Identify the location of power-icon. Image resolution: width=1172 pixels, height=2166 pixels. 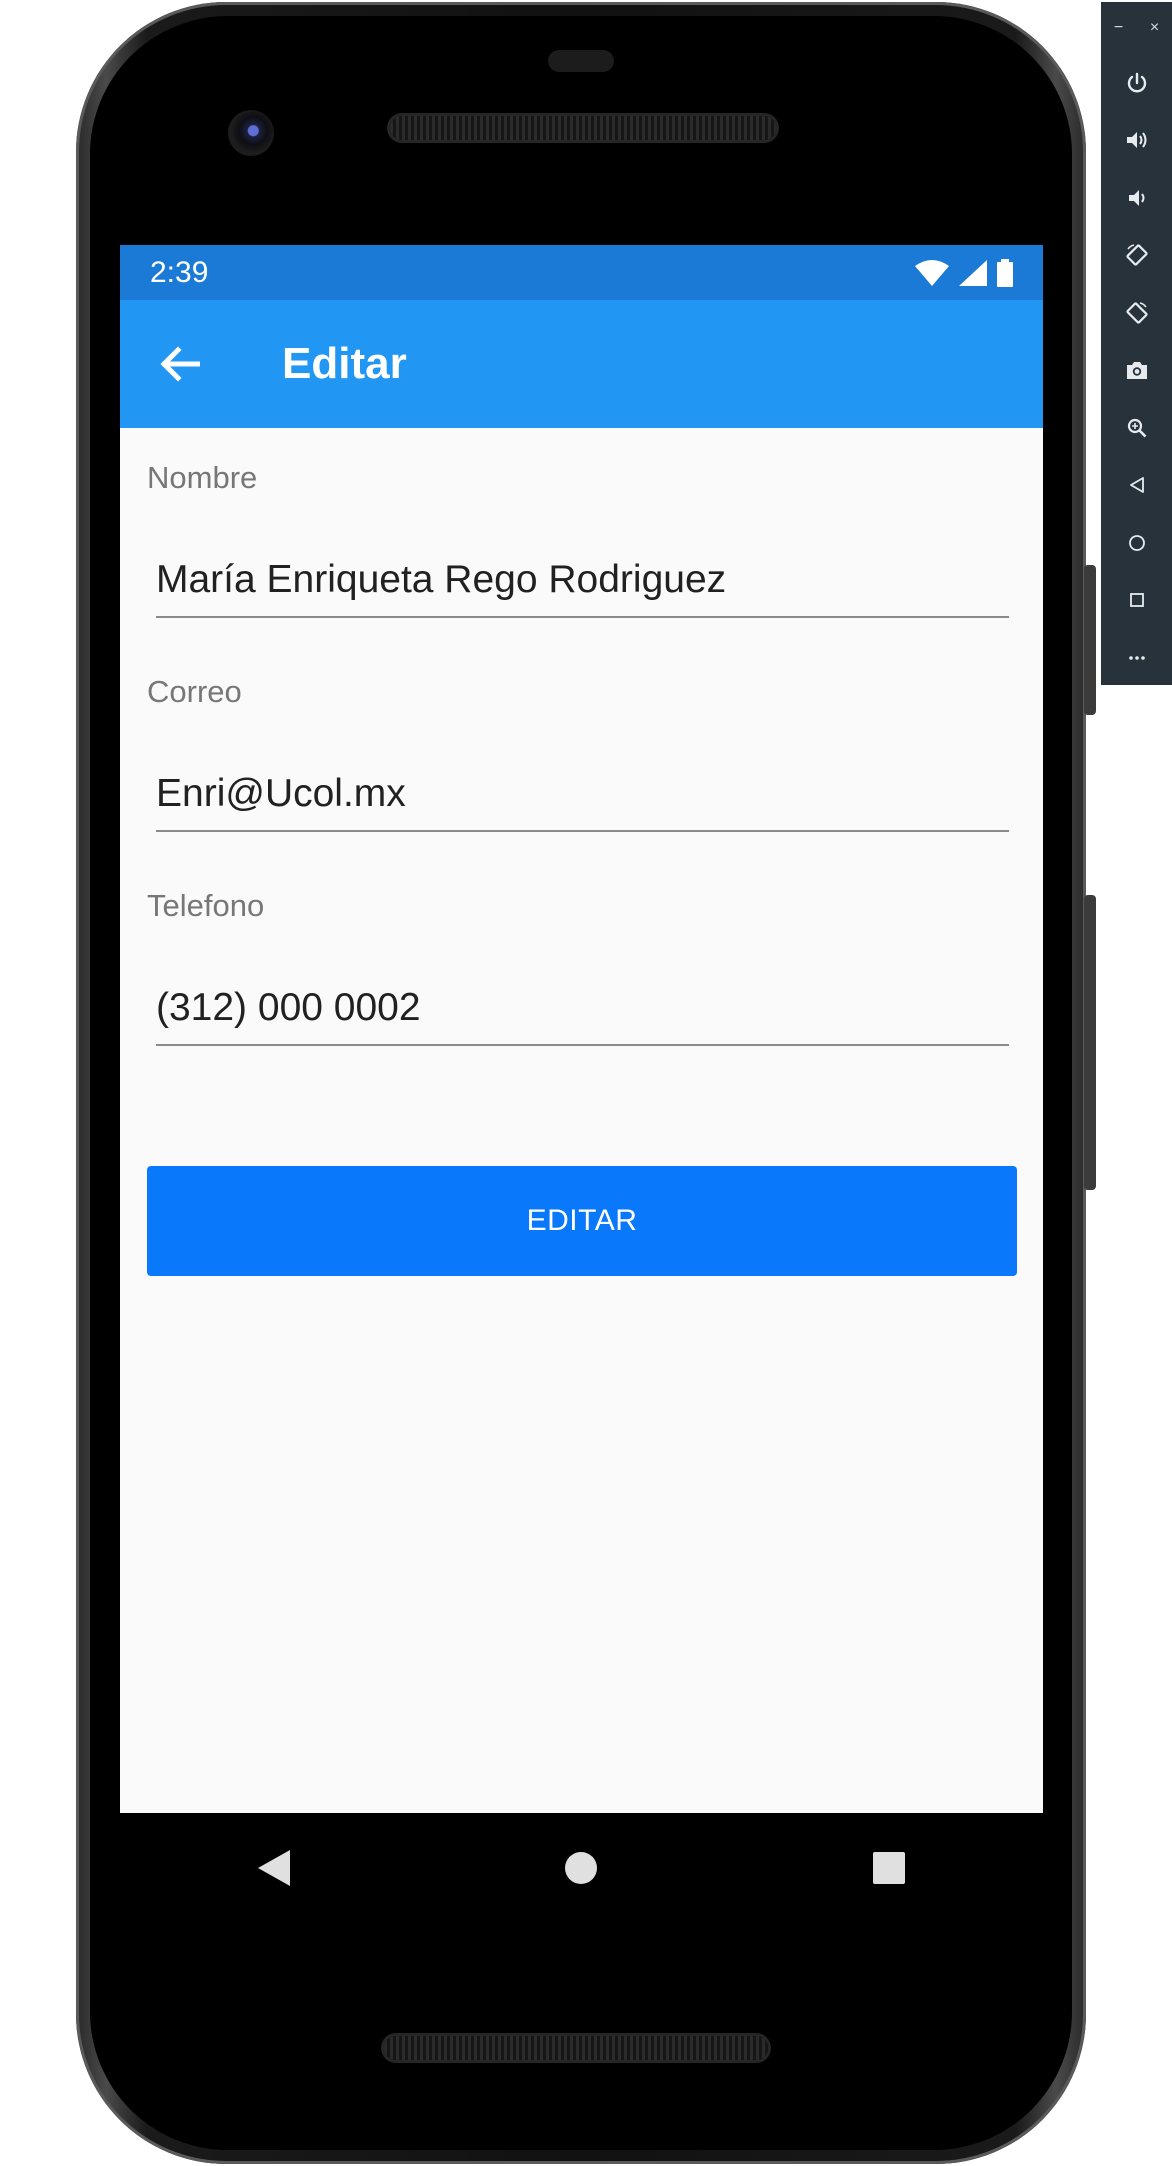
(1136, 82).